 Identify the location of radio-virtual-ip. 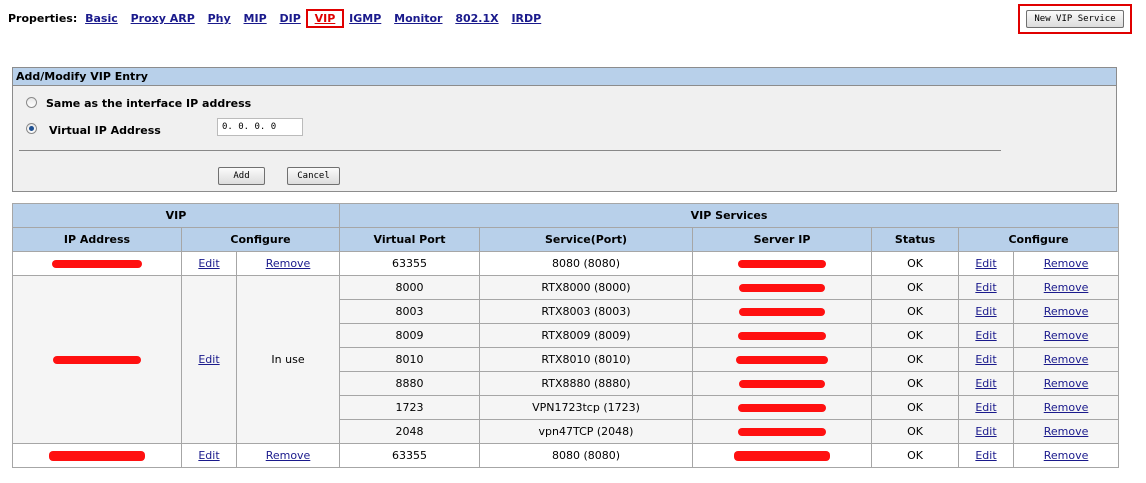
(31, 128).